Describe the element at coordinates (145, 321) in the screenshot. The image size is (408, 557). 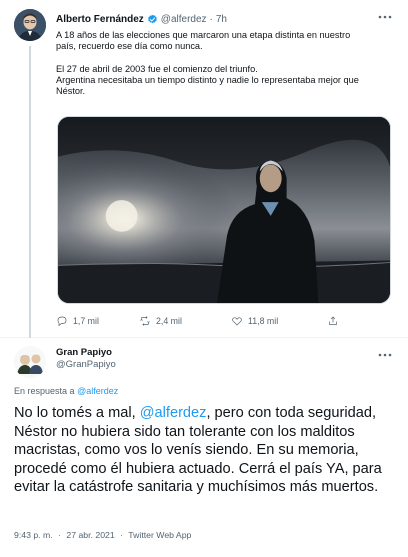
I see `retweet-icon` at that location.